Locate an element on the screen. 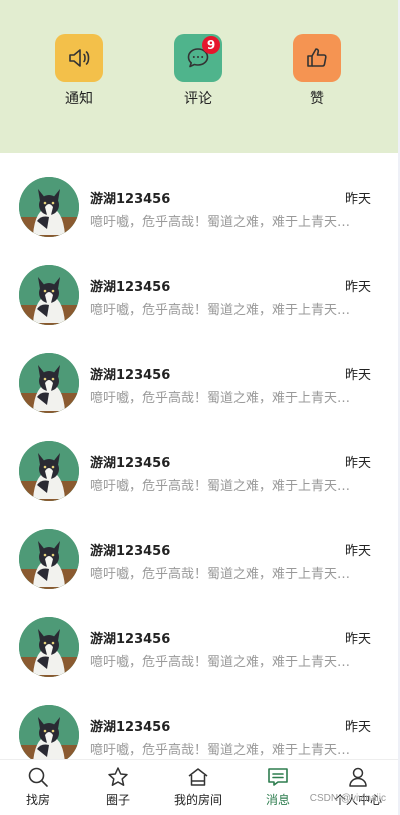 The image size is (400, 815). comment-count-badge: 9 is located at coordinates (211, 45).